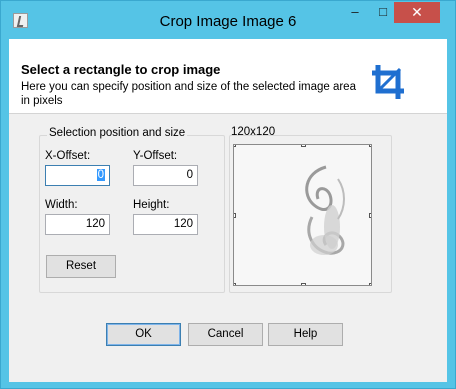  I want to click on preview-artwork, so click(302, 215).